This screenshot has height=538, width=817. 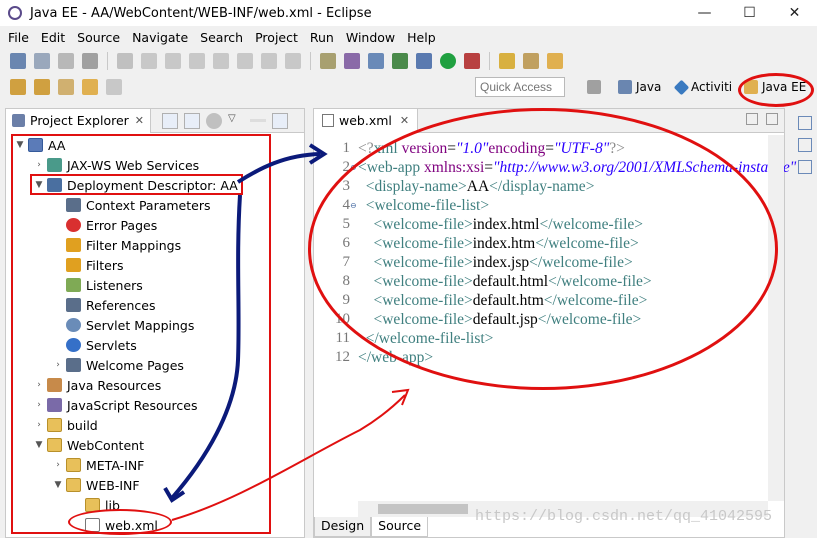 I want to click on print-icon, so click(x=90, y=61).